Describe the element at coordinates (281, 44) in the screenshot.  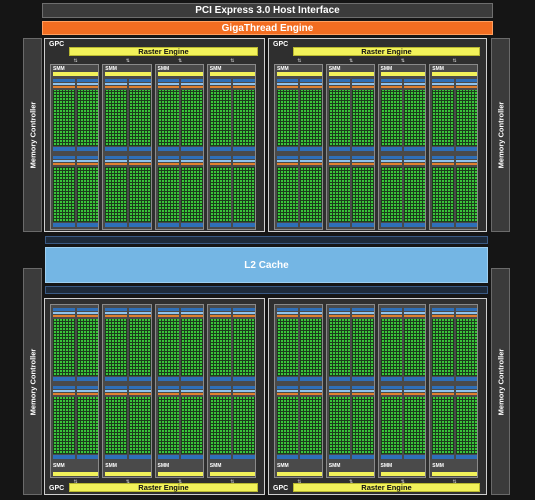
I see `gpc-label: GPC` at that location.